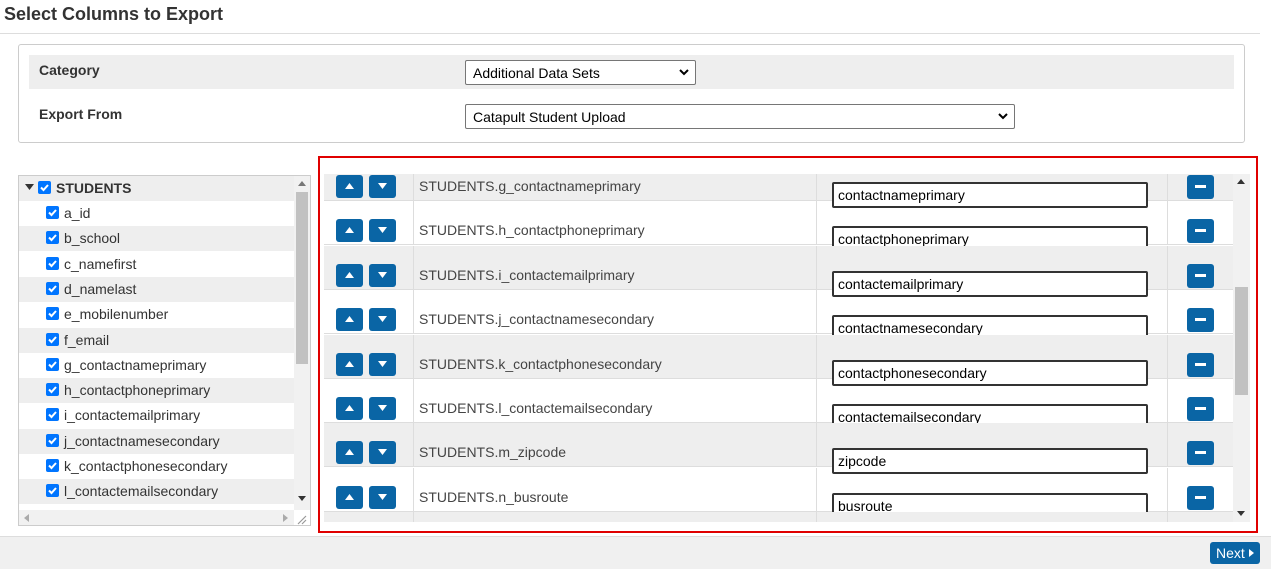 The height and width of the screenshot is (569, 1271). I want to click on tree-item-label: k_contactphonesecondary, so click(146, 466).